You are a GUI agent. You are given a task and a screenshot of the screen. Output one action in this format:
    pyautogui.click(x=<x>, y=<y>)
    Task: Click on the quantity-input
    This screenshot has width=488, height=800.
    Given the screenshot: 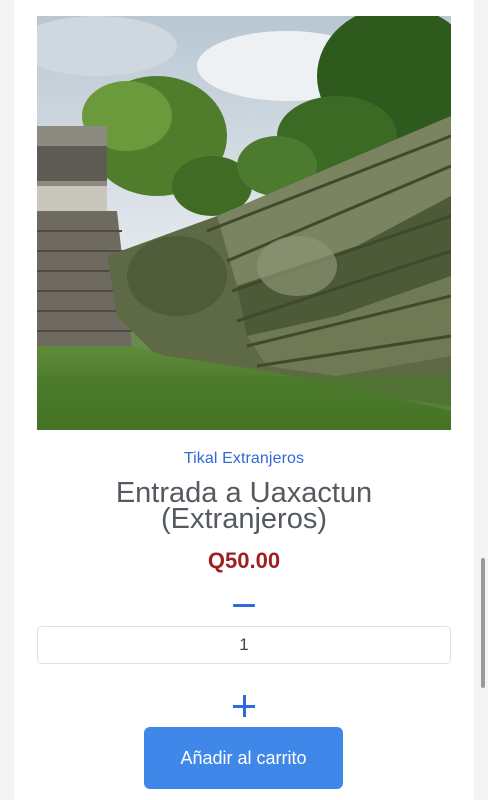 What is the action you would take?
    pyautogui.click(x=244, y=645)
    